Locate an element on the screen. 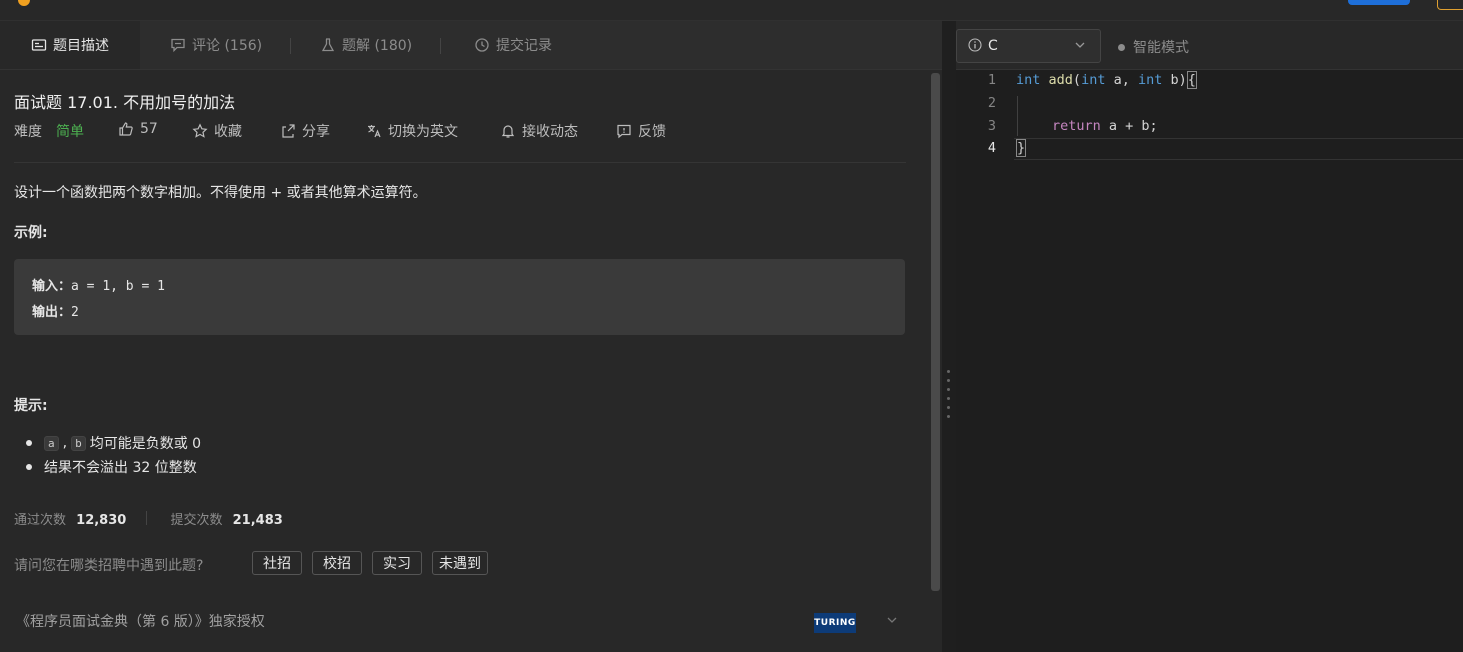  editor-toolbar: C 智能模式 is located at coordinates (1209, 45).